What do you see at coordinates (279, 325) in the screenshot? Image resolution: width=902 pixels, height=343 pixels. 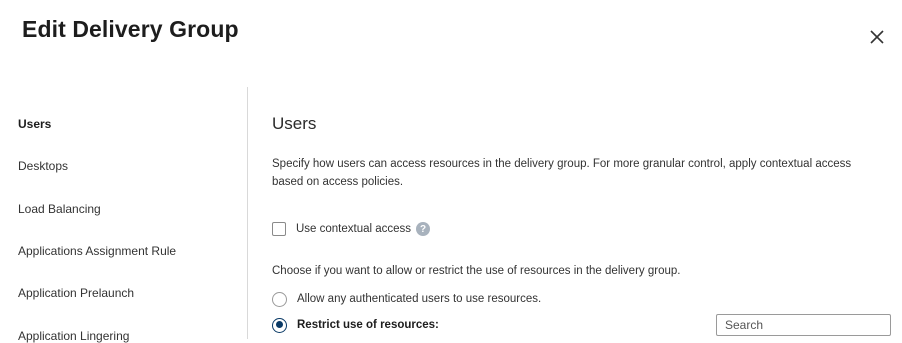 I see `restrict-resources-radio` at bounding box center [279, 325].